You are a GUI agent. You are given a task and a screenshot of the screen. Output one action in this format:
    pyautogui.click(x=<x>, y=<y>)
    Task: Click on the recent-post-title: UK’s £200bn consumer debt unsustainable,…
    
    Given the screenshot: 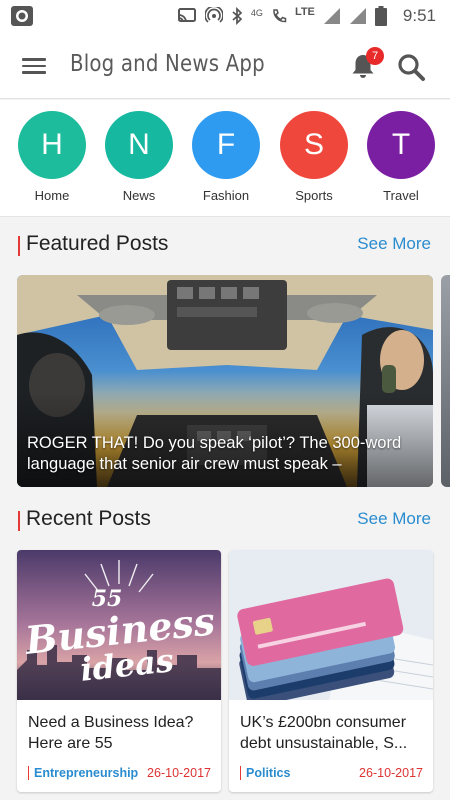 What is the action you would take?
    pyautogui.click(x=324, y=733)
    